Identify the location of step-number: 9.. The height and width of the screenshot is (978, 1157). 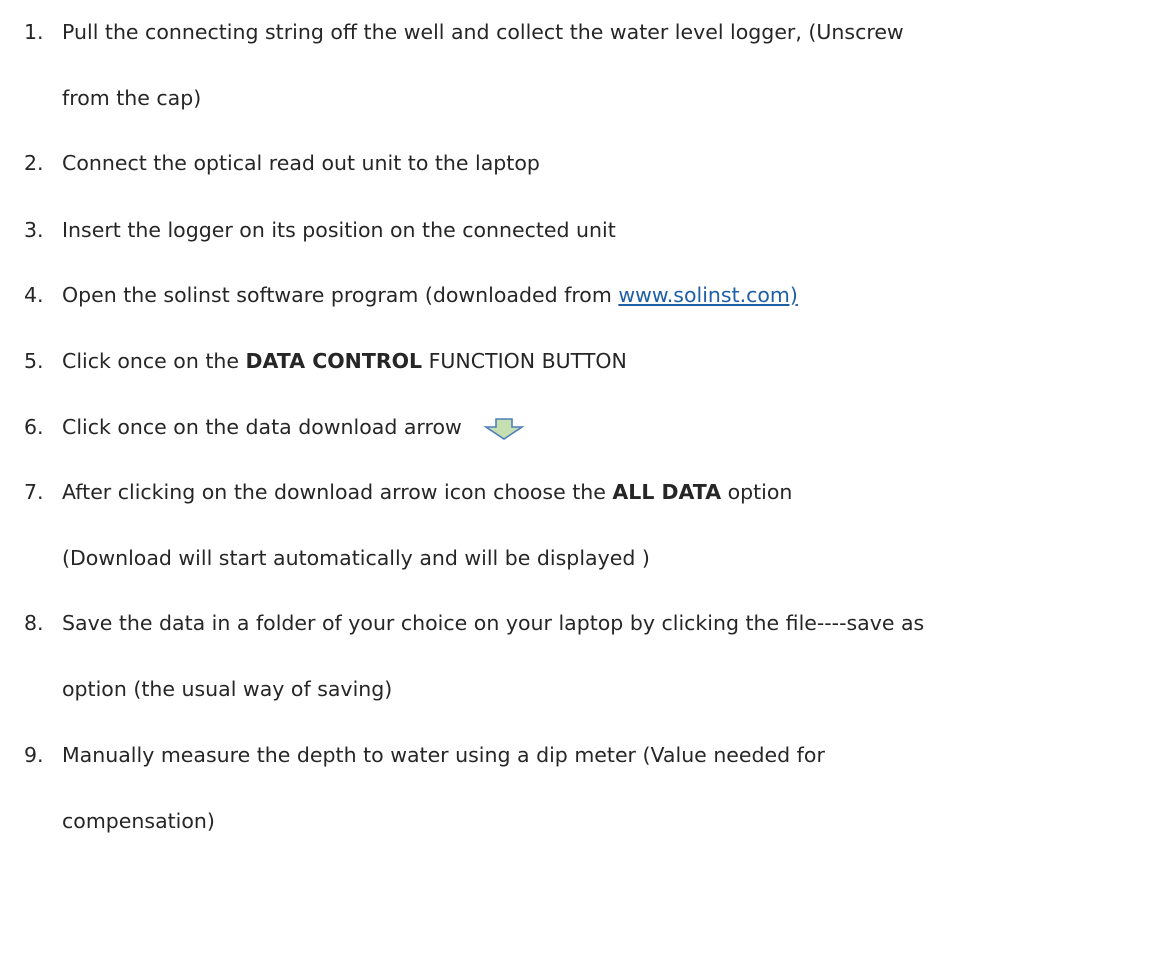
(34, 755).